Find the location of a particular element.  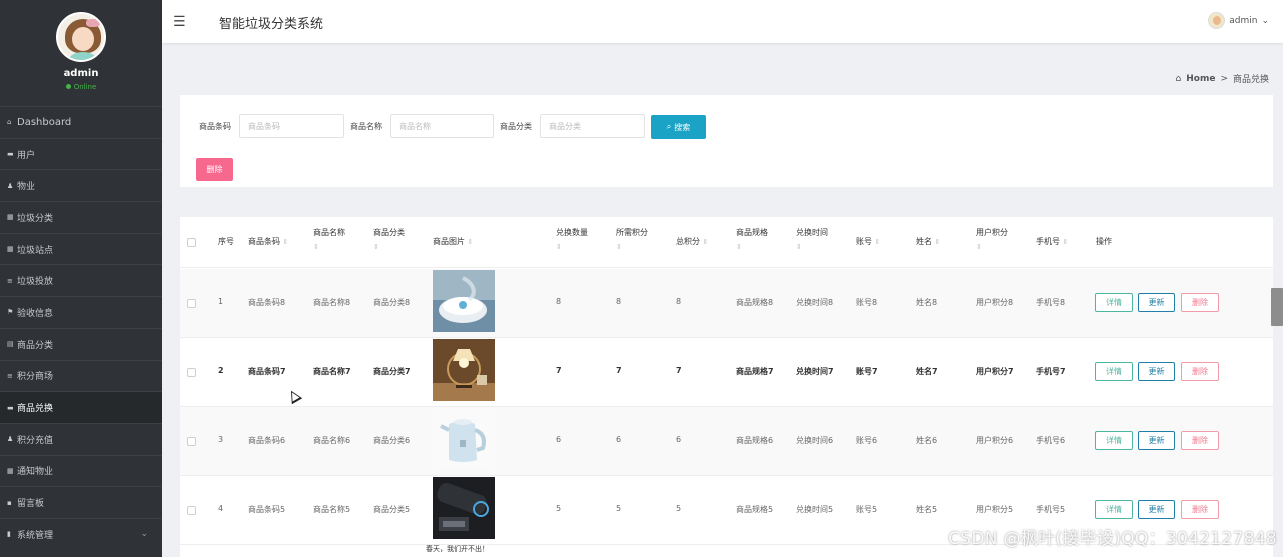

cell-realname: 姓名6 is located at coordinates (927, 440).